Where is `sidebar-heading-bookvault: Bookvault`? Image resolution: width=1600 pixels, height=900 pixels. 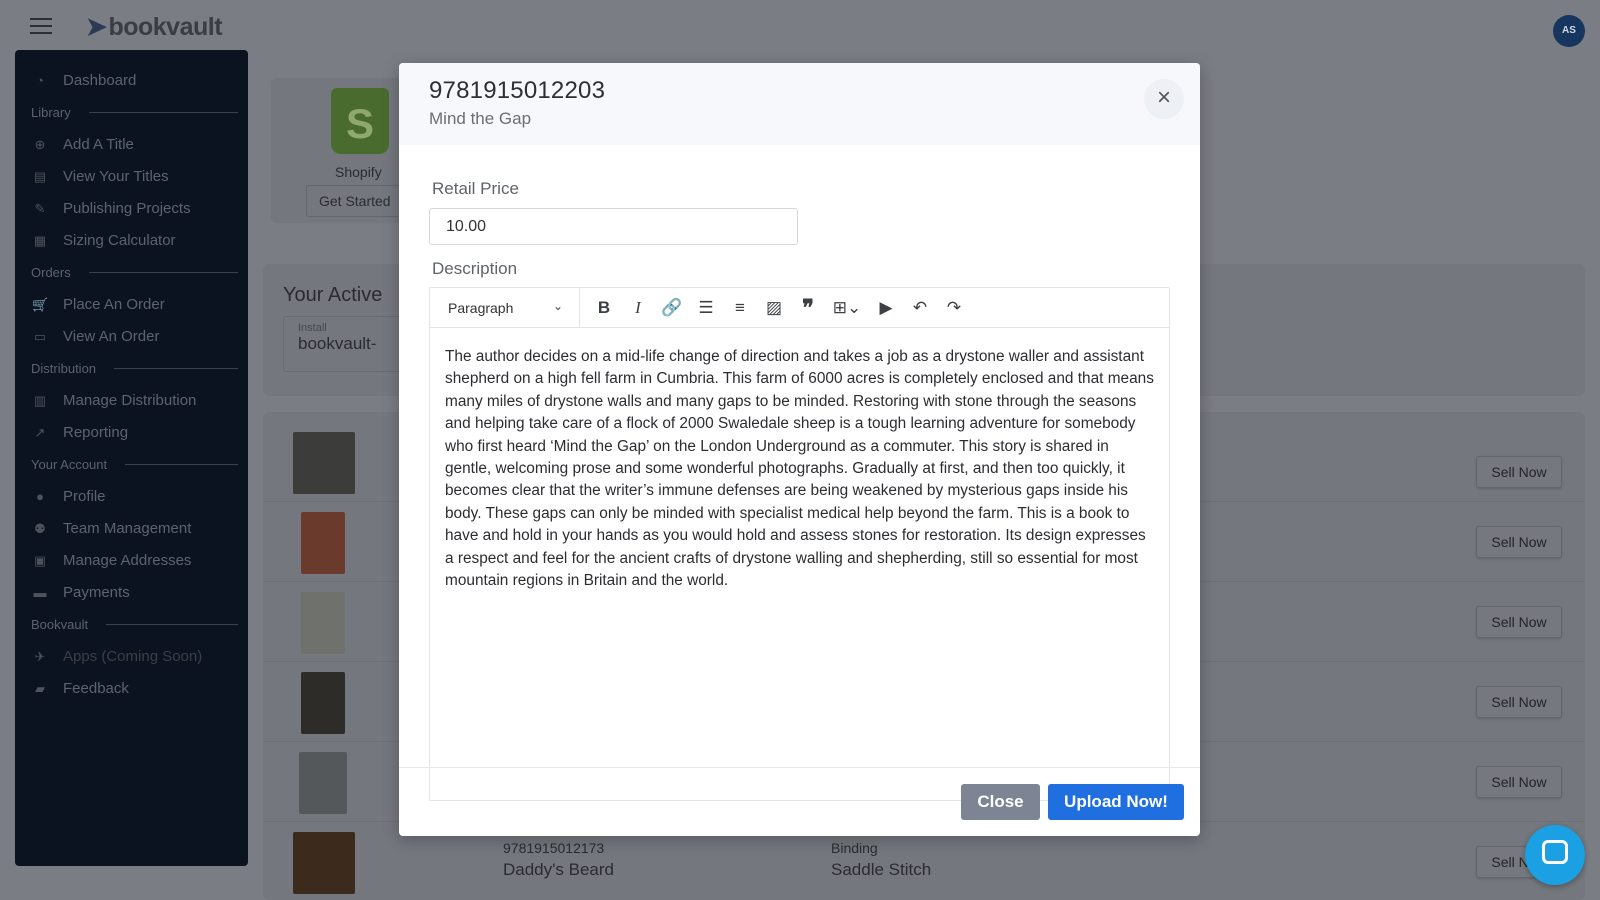 sidebar-heading-bookvault: Bookvault is located at coordinates (131, 624).